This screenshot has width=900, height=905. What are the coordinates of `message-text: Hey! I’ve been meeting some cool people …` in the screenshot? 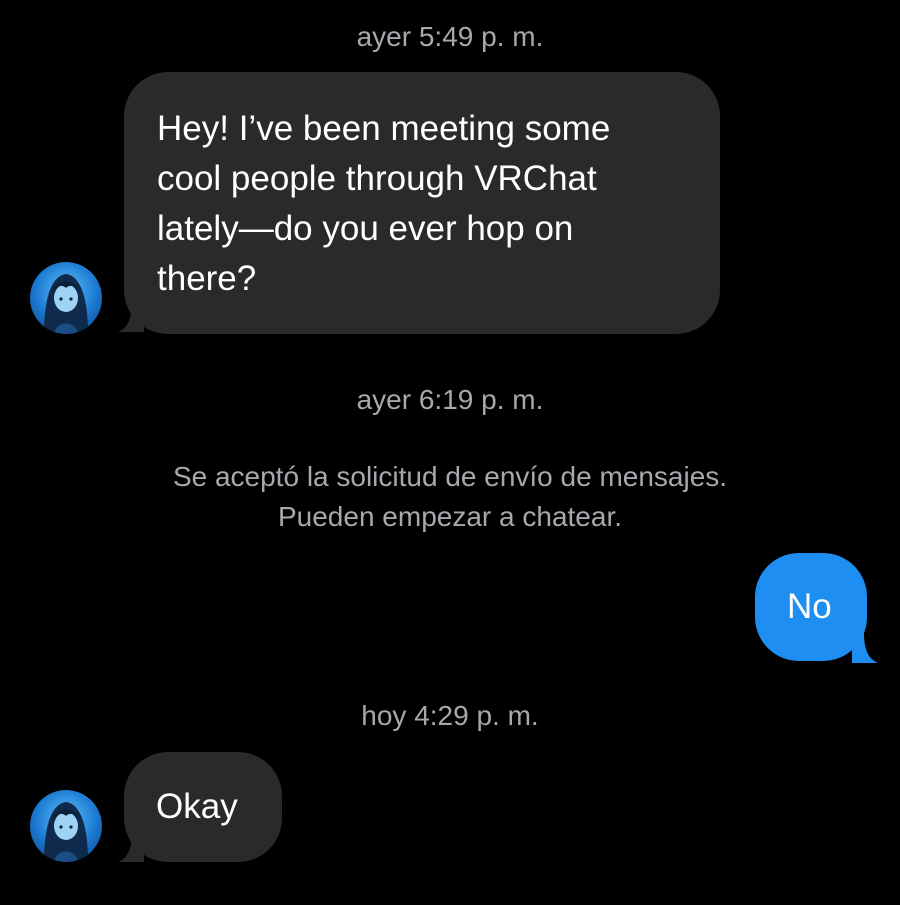 It's located at (384, 203).